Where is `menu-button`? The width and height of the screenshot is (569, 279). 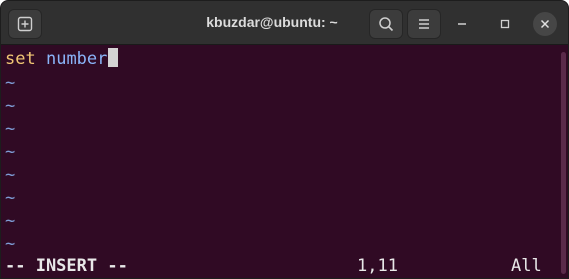 menu-button is located at coordinates (424, 24).